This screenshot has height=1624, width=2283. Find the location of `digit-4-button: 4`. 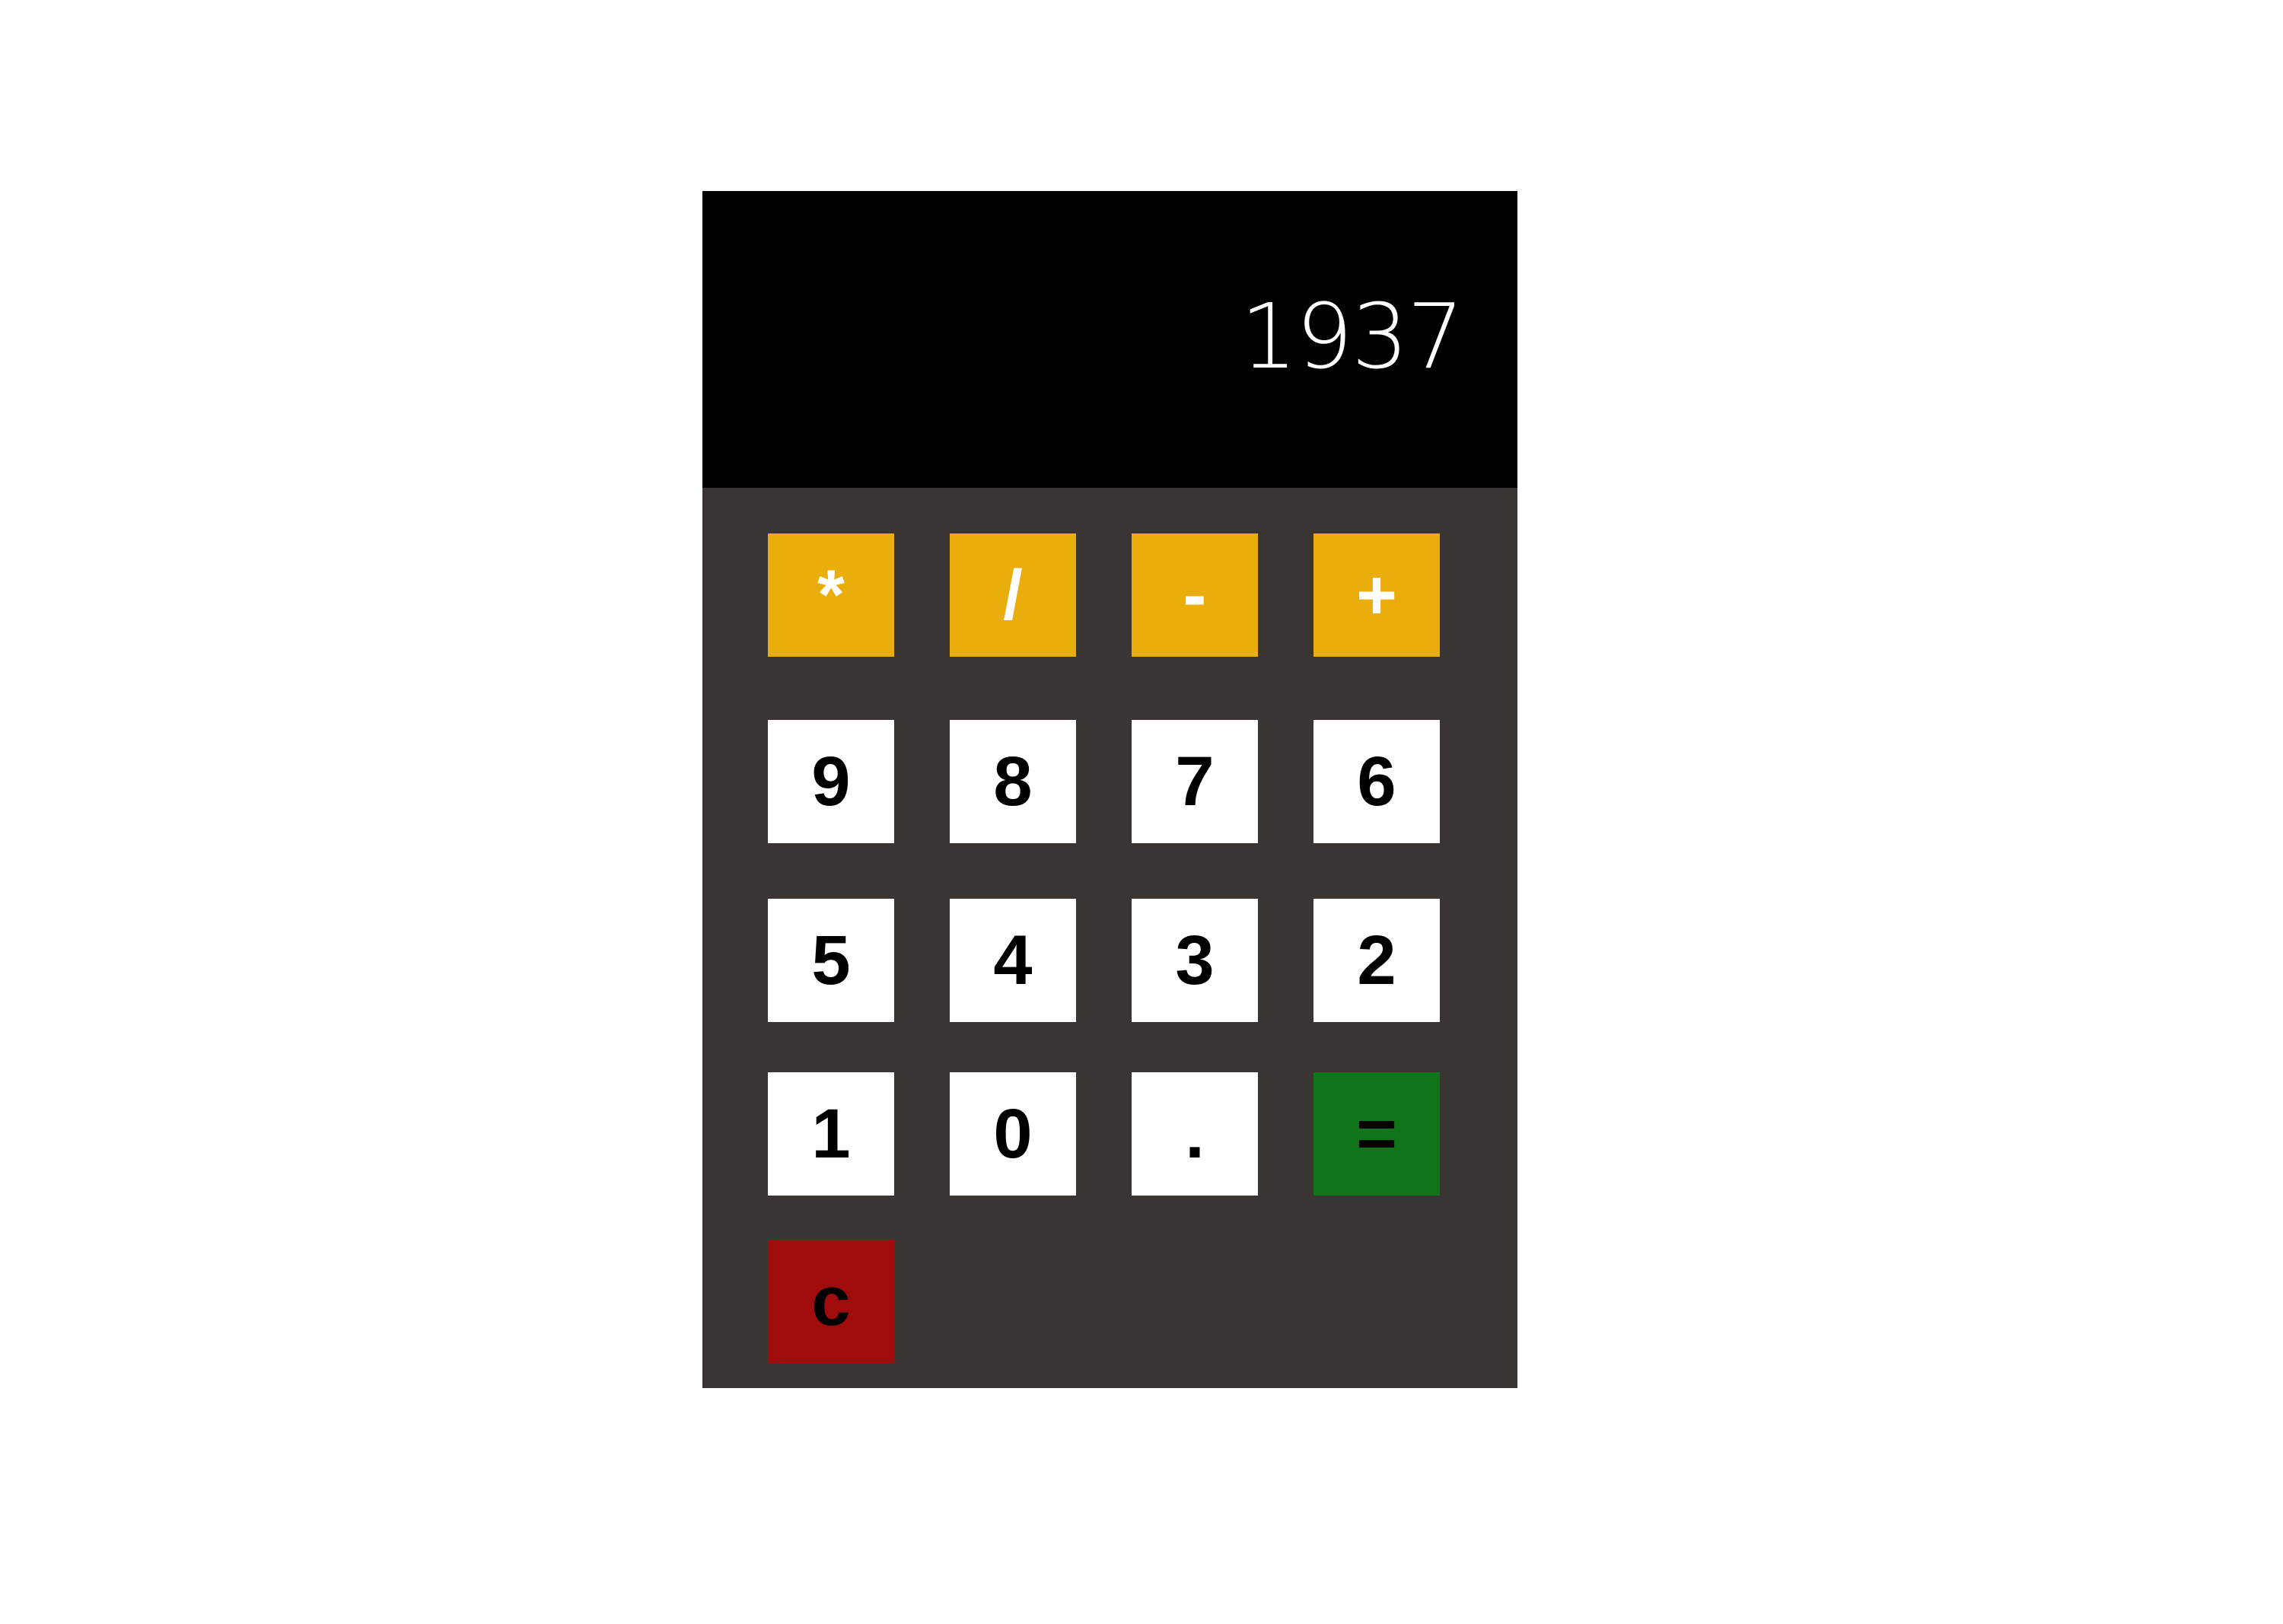

digit-4-button: 4 is located at coordinates (1013, 960).